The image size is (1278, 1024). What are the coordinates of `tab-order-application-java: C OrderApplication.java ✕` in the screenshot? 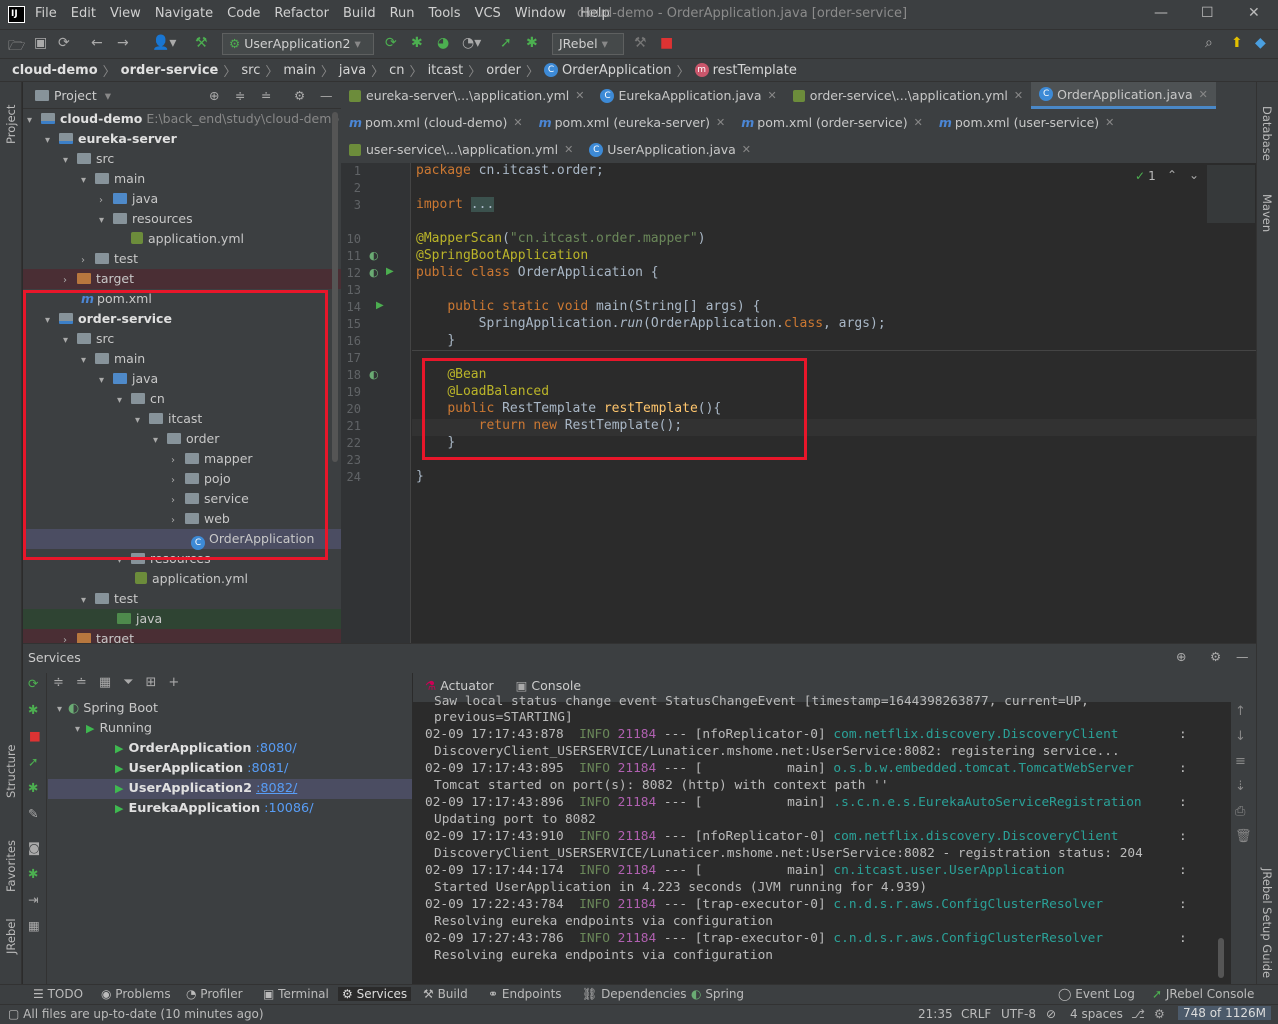 It's located at (1123, 95).